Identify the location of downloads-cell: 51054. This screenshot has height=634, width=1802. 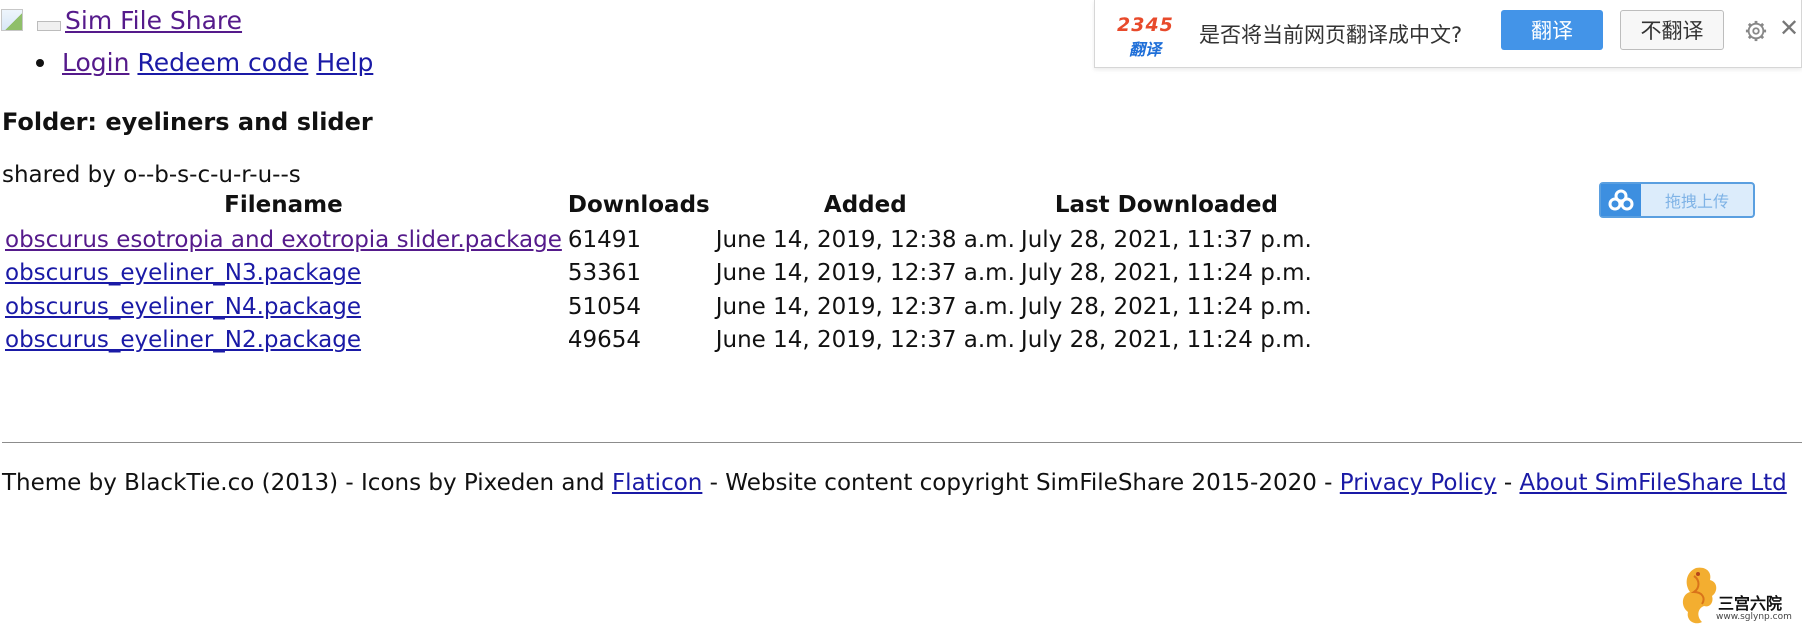
(604, 306).